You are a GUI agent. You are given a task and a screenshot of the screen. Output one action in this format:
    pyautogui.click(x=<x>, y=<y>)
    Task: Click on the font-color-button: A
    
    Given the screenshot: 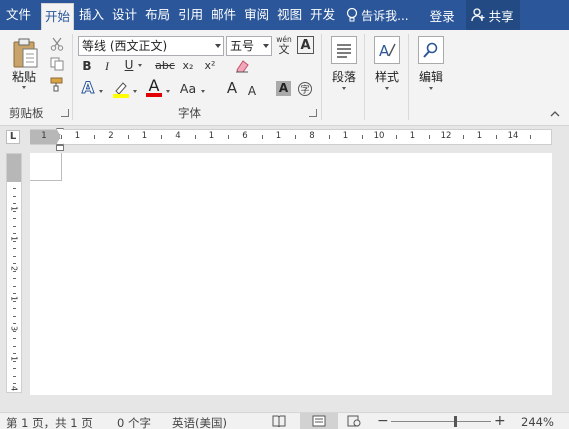 What is the action you would take?
    pyautogui.click(x=154, y=87)
    